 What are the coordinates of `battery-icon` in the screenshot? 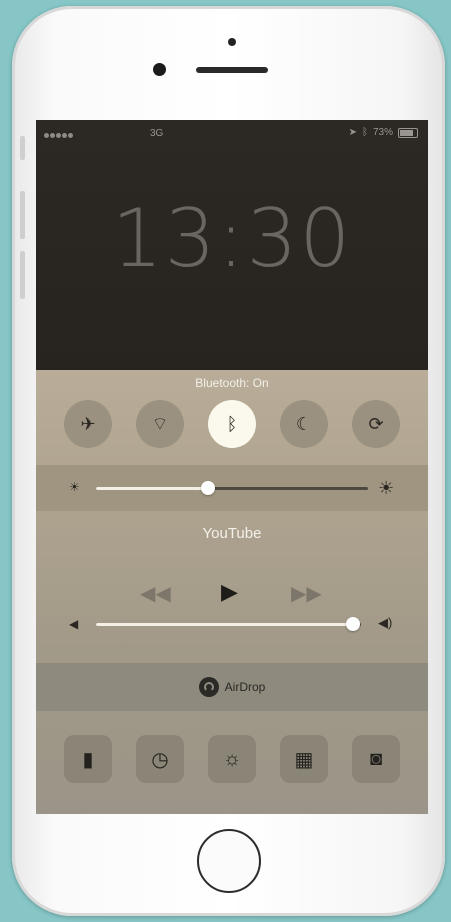 It's located at (408, 132).